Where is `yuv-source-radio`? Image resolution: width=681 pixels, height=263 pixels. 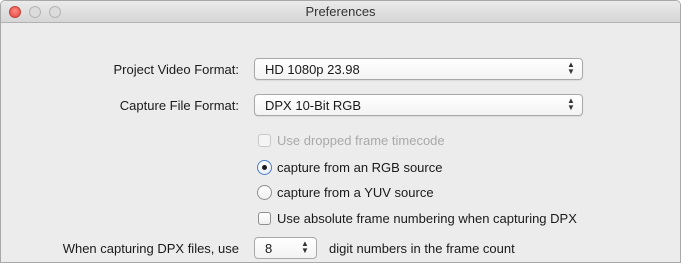 yuv-source-radio is located at coordinates (264, 192).